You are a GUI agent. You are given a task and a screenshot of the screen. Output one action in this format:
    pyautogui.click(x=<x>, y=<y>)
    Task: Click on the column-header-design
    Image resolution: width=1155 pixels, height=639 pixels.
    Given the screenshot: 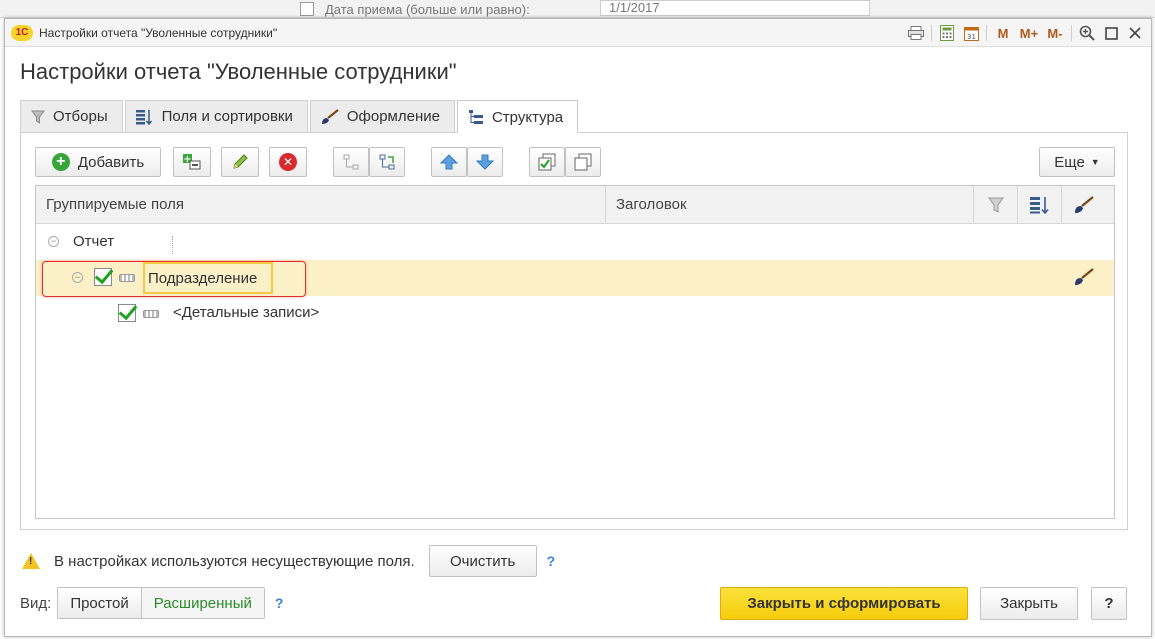 What is the action you would take?
    pyautogui.click(x=1084, y=205)
    